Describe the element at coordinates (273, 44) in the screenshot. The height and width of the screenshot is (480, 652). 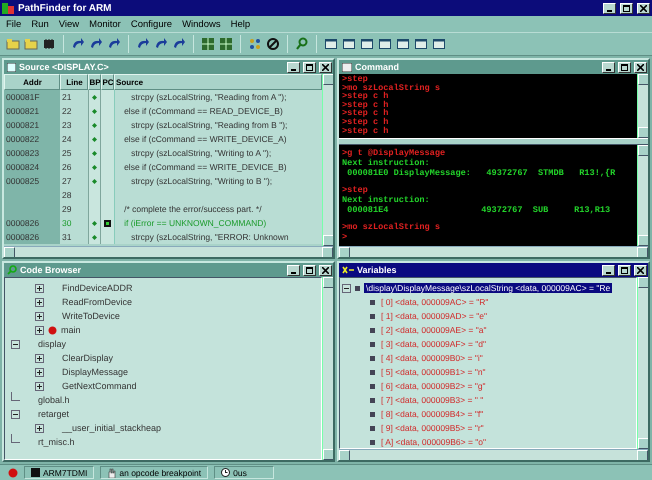
I see `stop-icon` at that location.